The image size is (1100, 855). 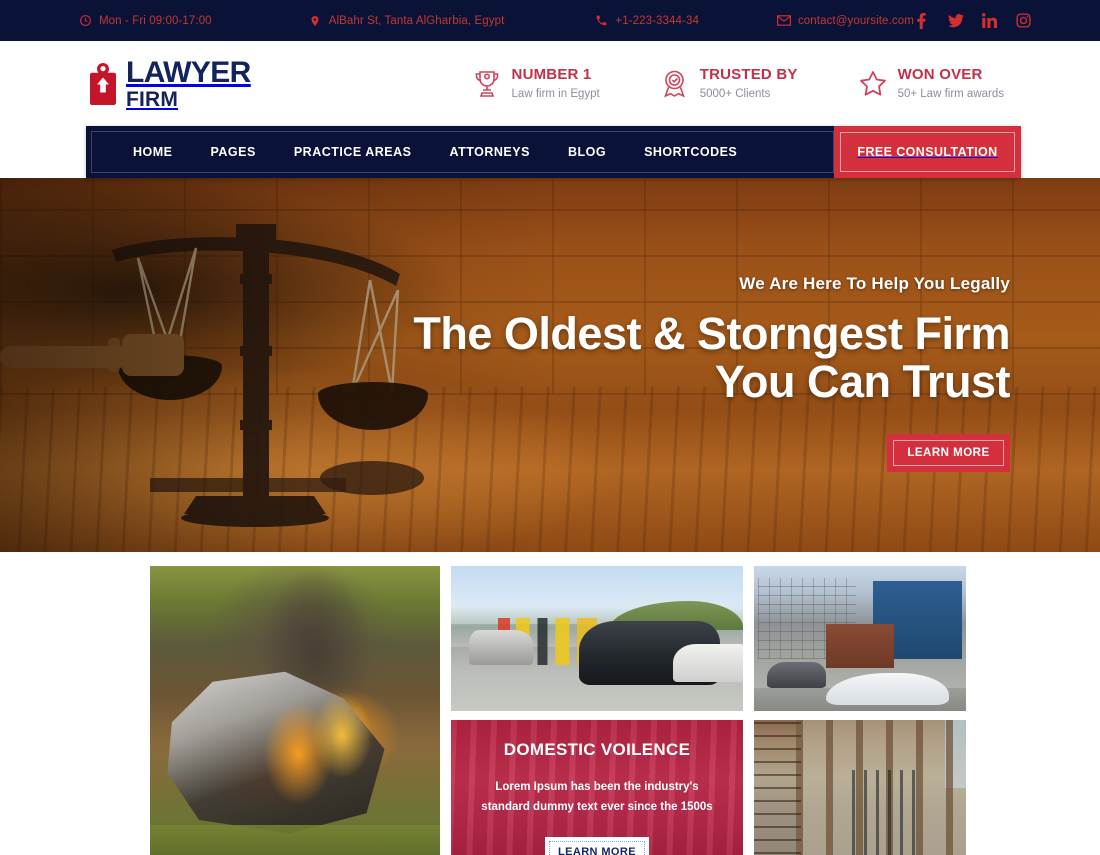 What do you see at coordinates (690, 152) in the screenshot?
I see `nav-item-shortcodes: SHORTCODES` at bounding box center [690, 152].